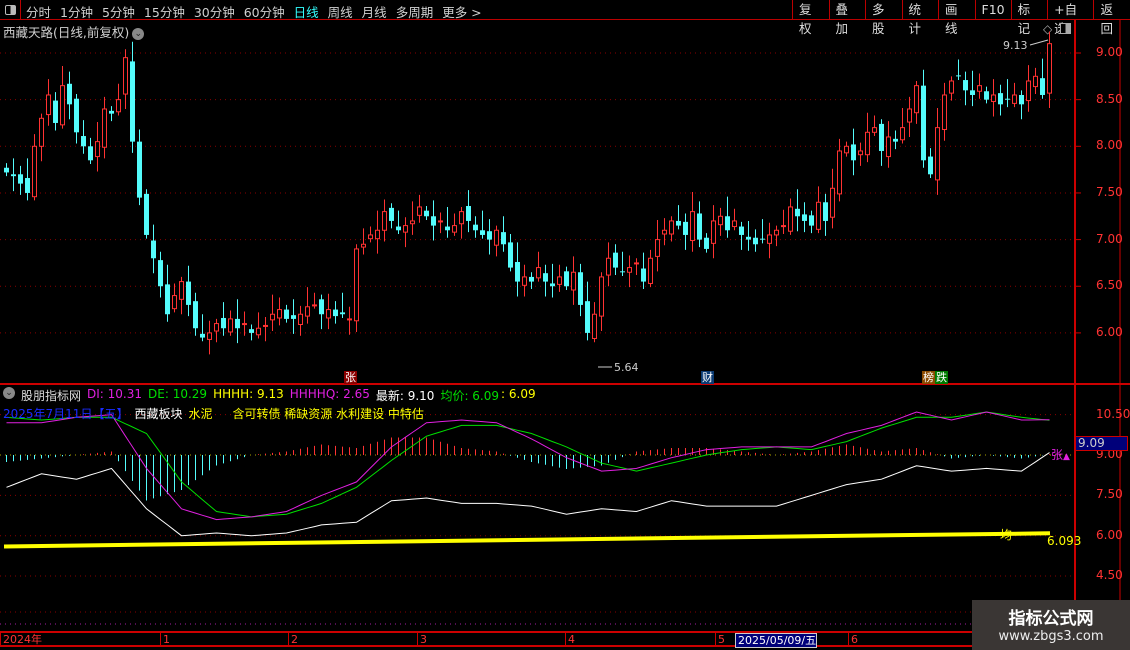 The height and width of the screenshot is (650, 1130). I want to click on high-arrow, so click(1039, 42).